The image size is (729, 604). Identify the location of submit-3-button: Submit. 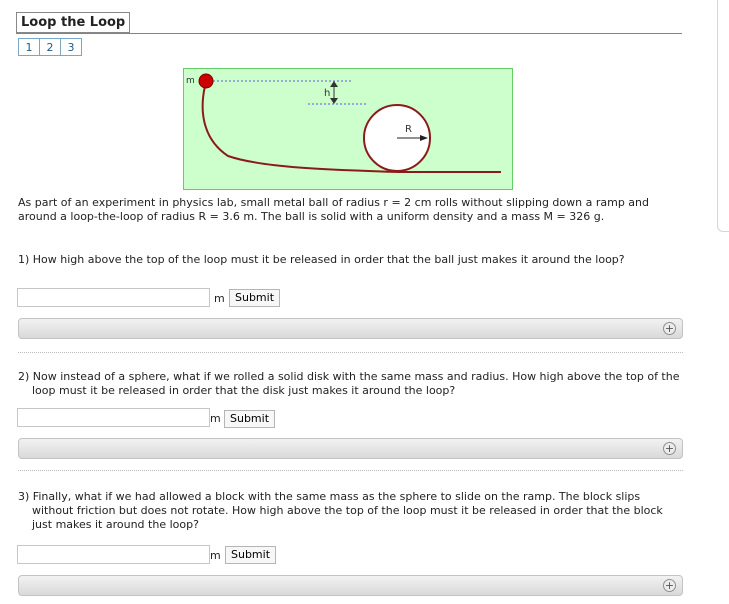
(251, 555).